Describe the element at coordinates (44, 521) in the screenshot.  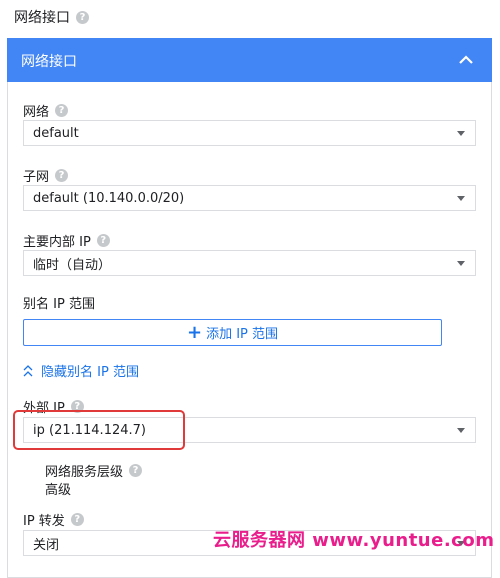
I see `ip-forwarding-label: IP 转发` at that location.